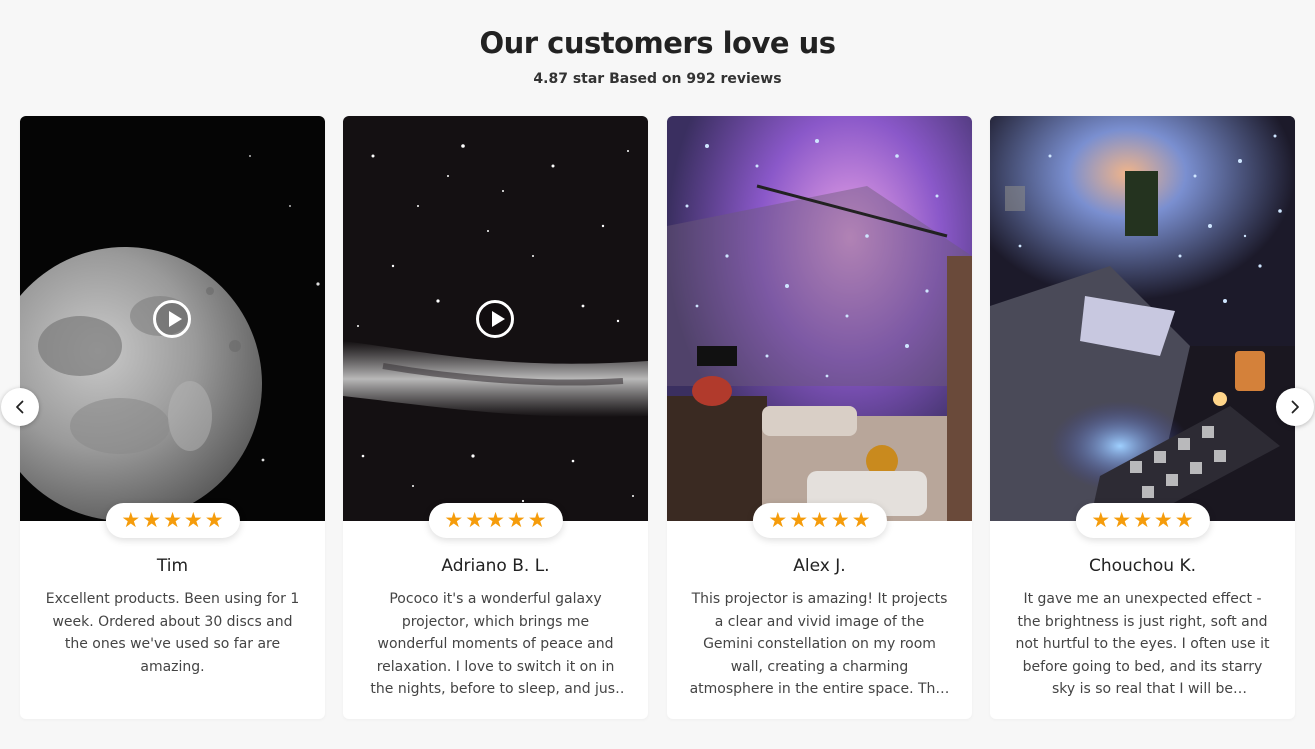 The height and width of the screenshot is (749, 1315). I want to click on carousel-prev-button, so click(20, 407).